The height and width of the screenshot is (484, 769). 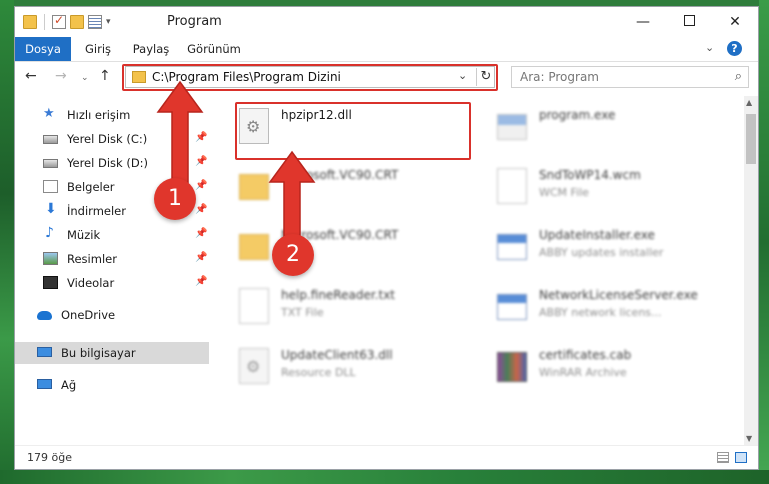 I want to click on tab-file: Dosya, so click(x=43, y=49).